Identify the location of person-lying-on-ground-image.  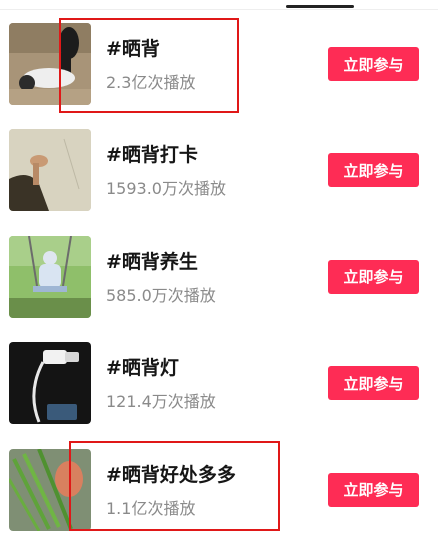
(50, 64).